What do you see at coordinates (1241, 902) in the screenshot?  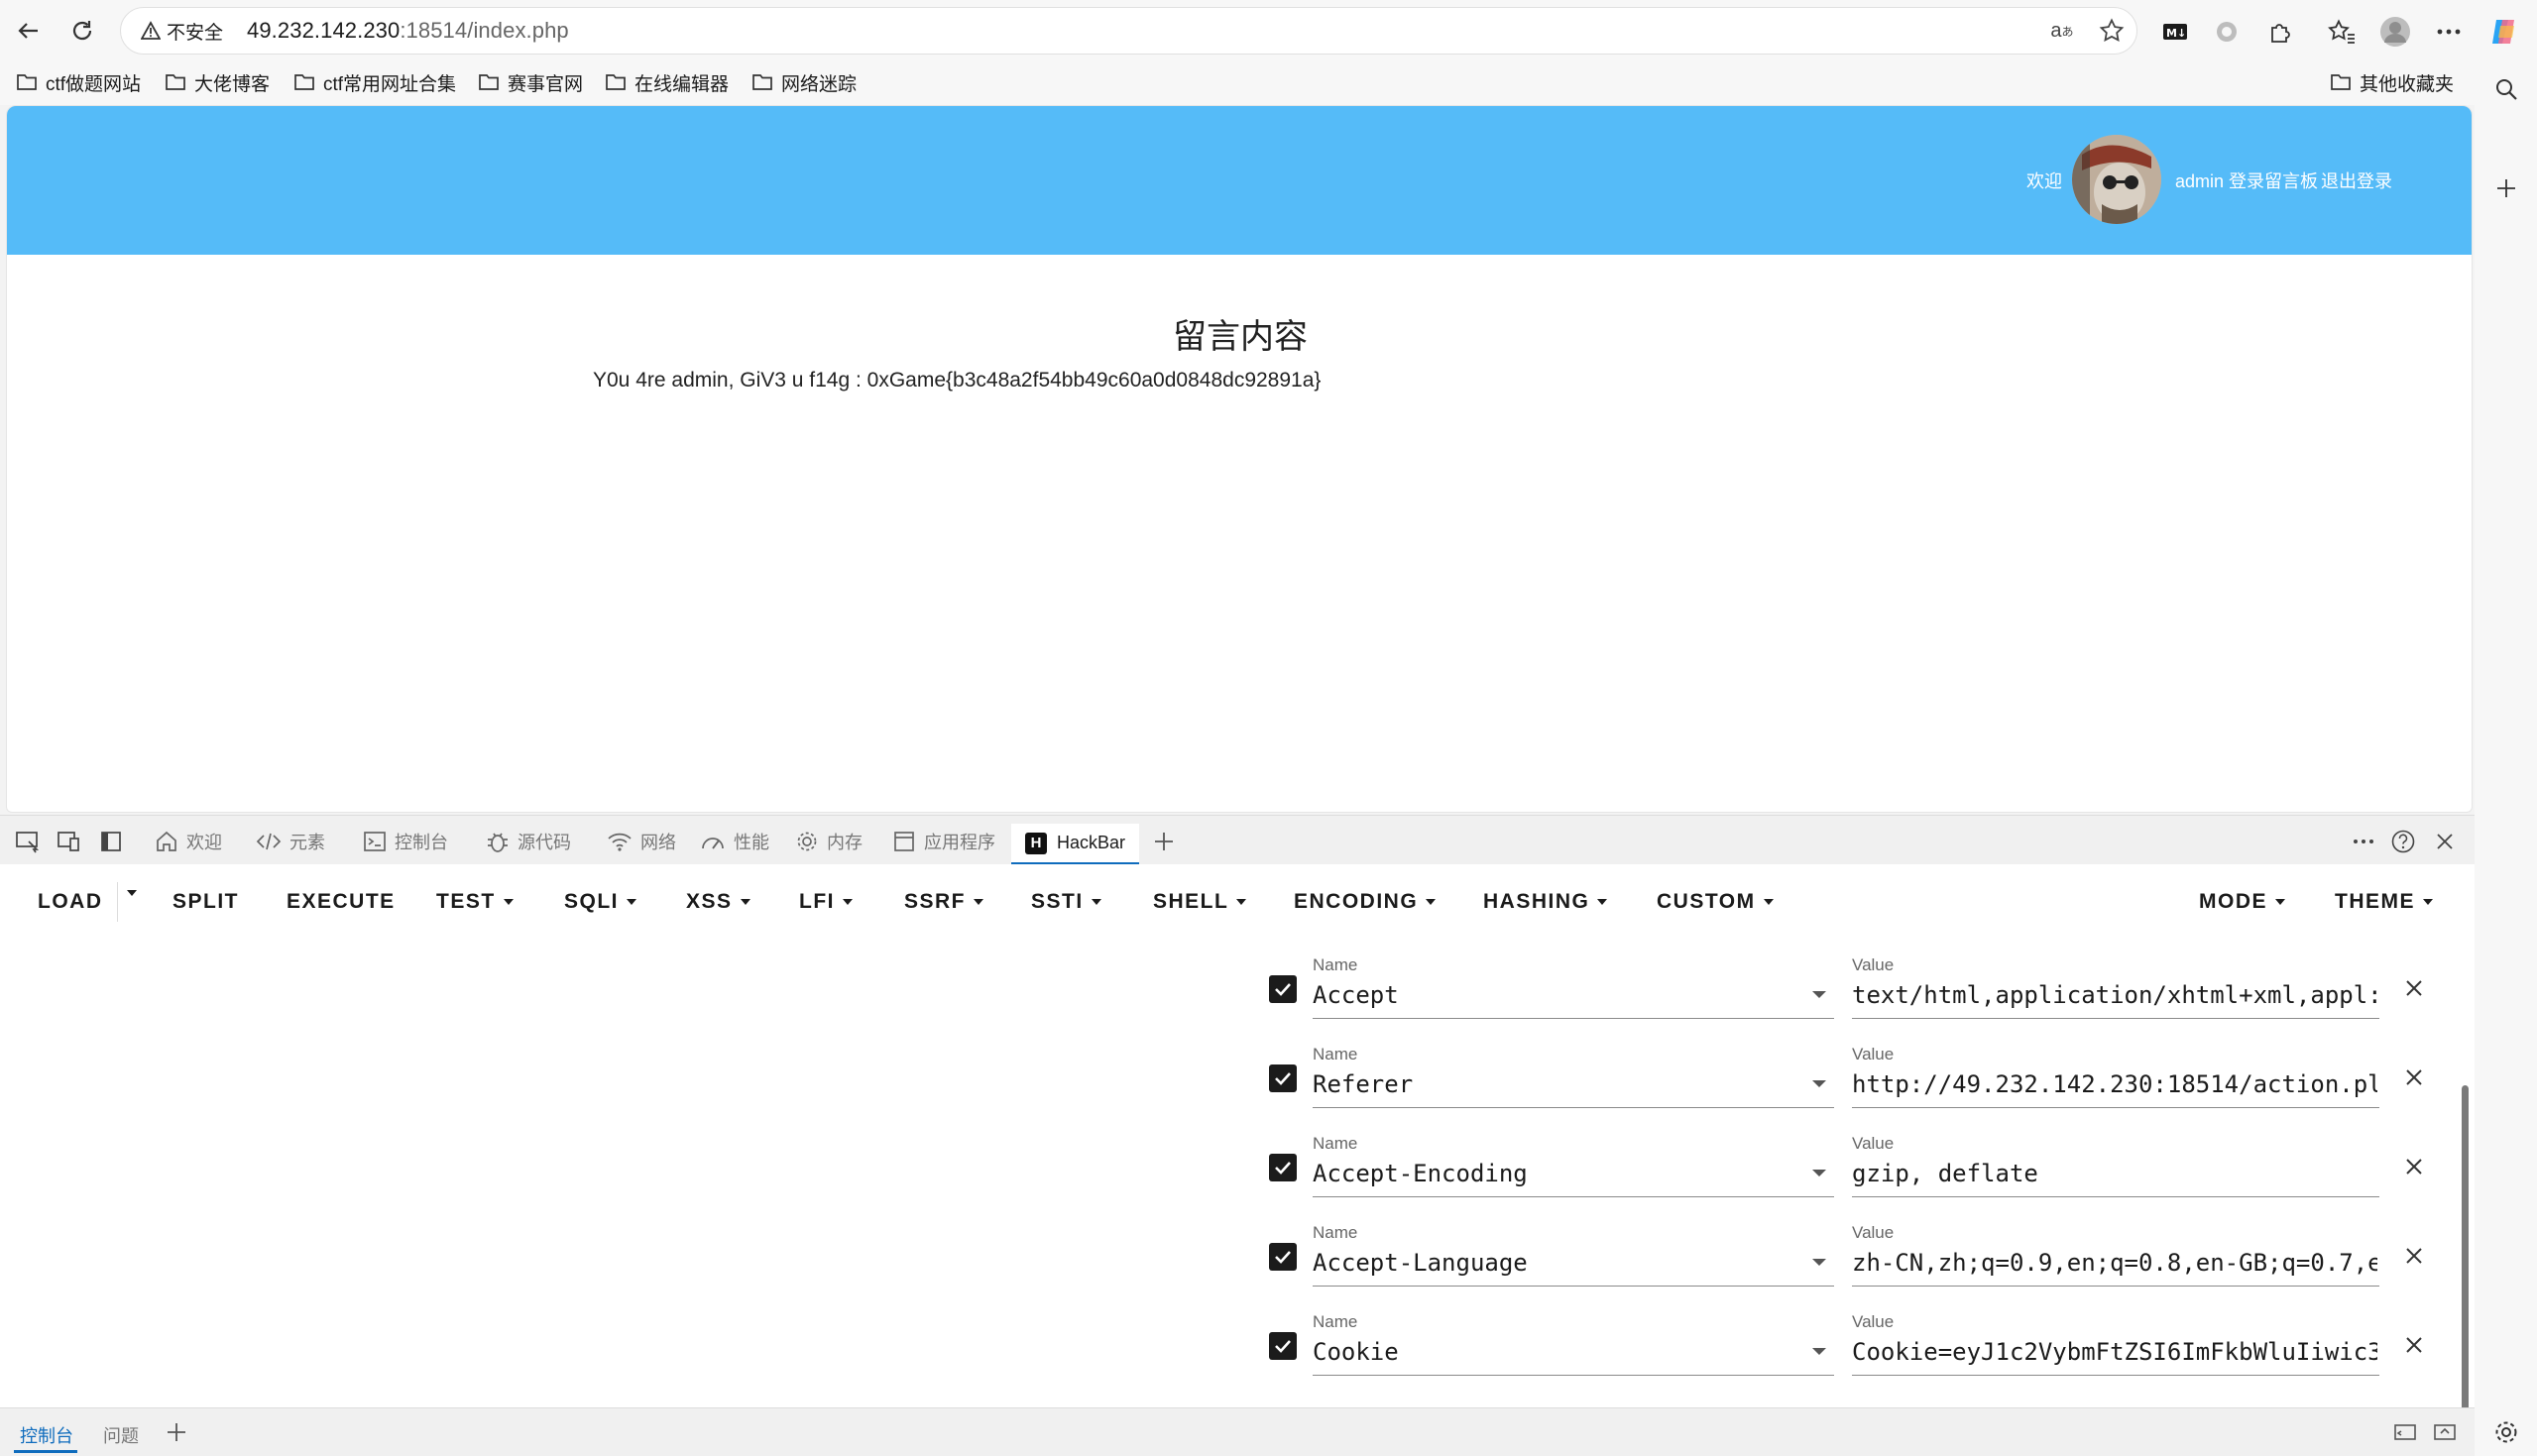 I see `chevron-down-icon` at bounding box center [1241, 902].